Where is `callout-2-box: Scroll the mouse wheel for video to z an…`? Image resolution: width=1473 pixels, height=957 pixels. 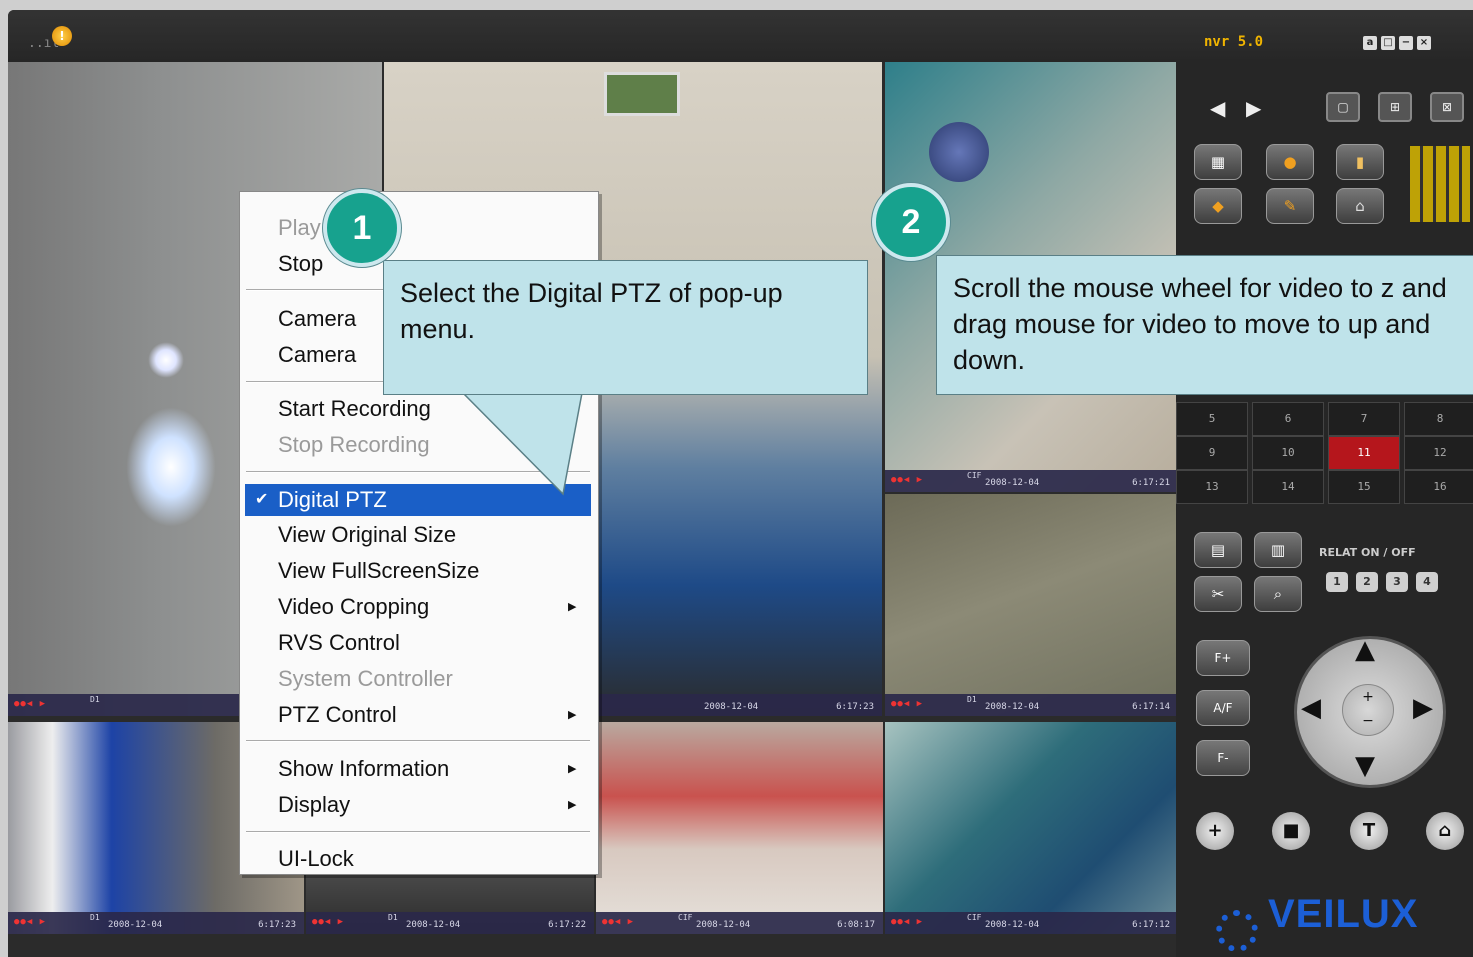
callout-2-box: Scroll the mouse wheel for video to z an… is located at coordinates (1204, 325).